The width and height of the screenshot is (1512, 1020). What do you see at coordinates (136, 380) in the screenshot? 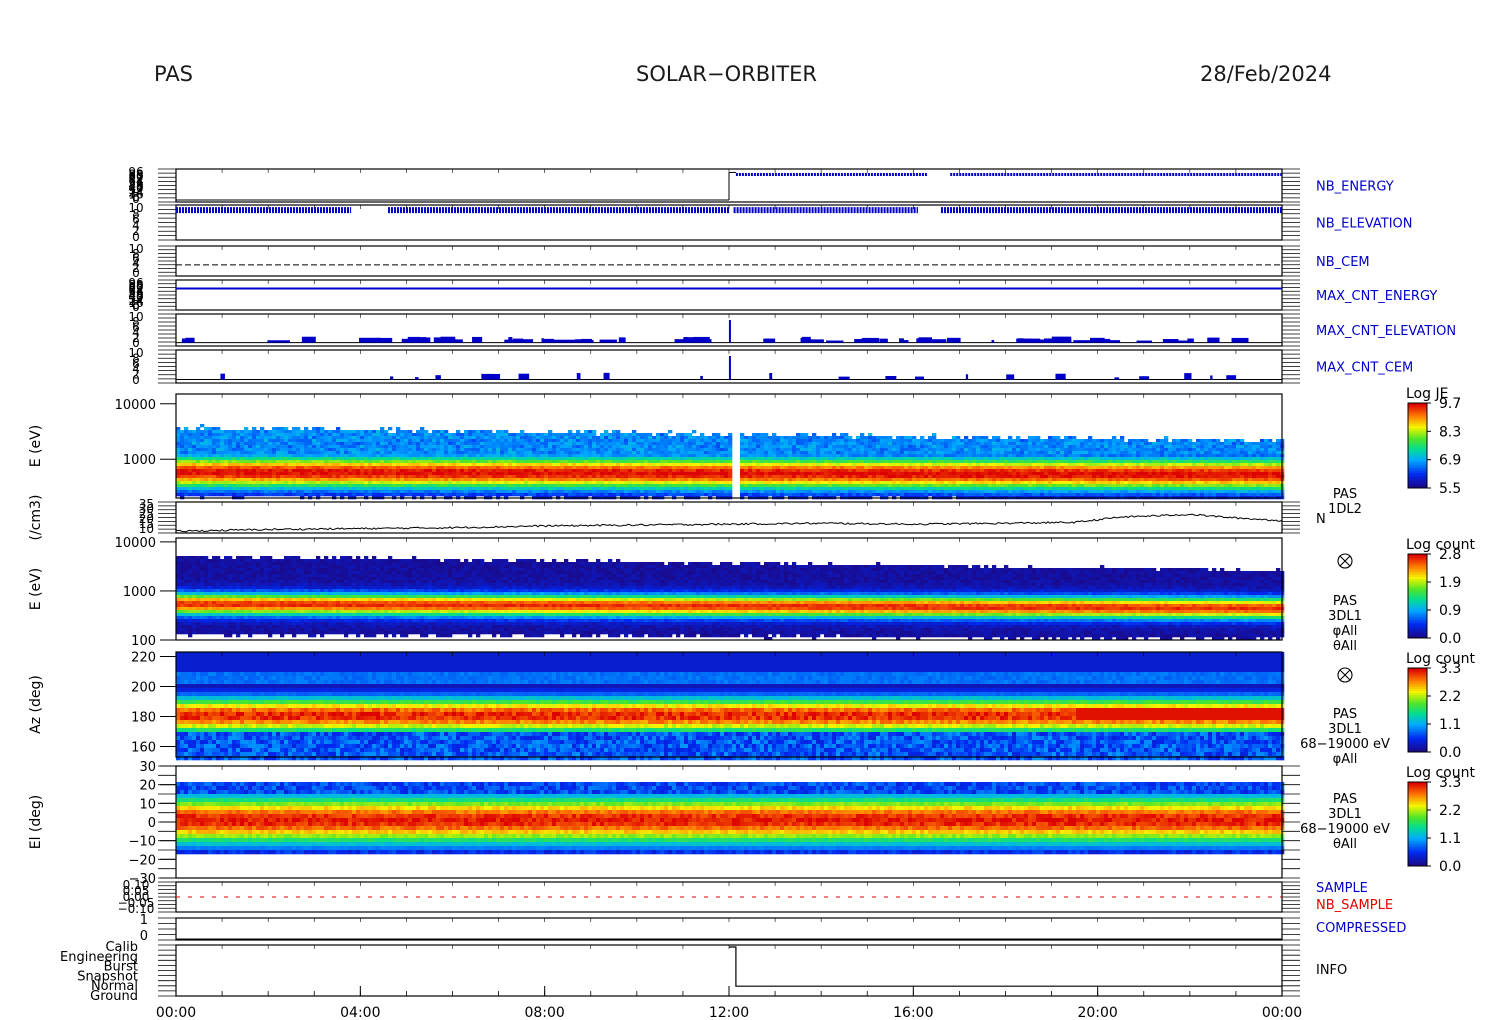
I see `y-tick-label: 0` at bounding box center [136, 380].